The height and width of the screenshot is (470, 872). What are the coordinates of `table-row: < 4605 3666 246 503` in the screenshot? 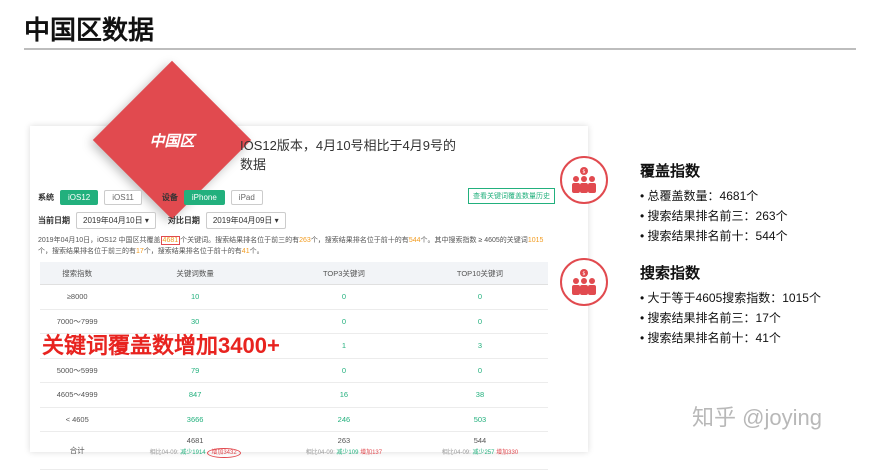 It's located at (294, 419).